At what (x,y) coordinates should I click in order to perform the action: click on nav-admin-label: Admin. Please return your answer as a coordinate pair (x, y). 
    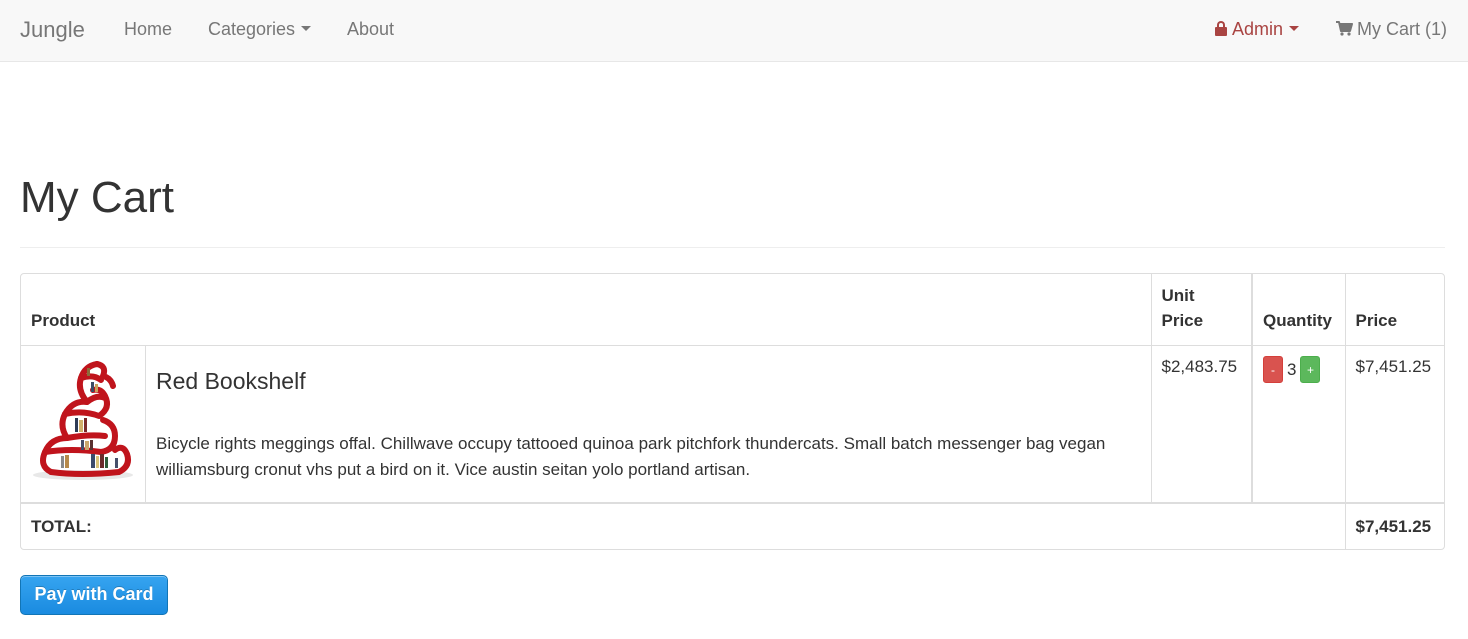
    Looking at the image, I should click on (1258, 29).